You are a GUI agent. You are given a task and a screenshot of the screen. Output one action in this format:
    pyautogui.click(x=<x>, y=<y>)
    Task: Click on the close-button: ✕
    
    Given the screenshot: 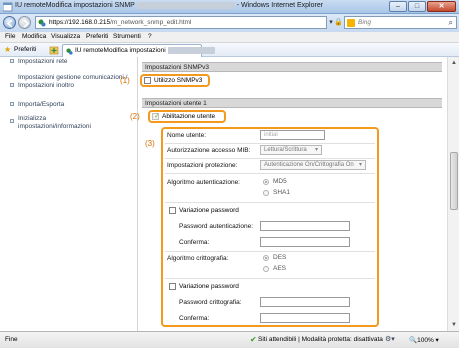 What is the action you would take?
    pyautogui.click(x=441, y=6)
    